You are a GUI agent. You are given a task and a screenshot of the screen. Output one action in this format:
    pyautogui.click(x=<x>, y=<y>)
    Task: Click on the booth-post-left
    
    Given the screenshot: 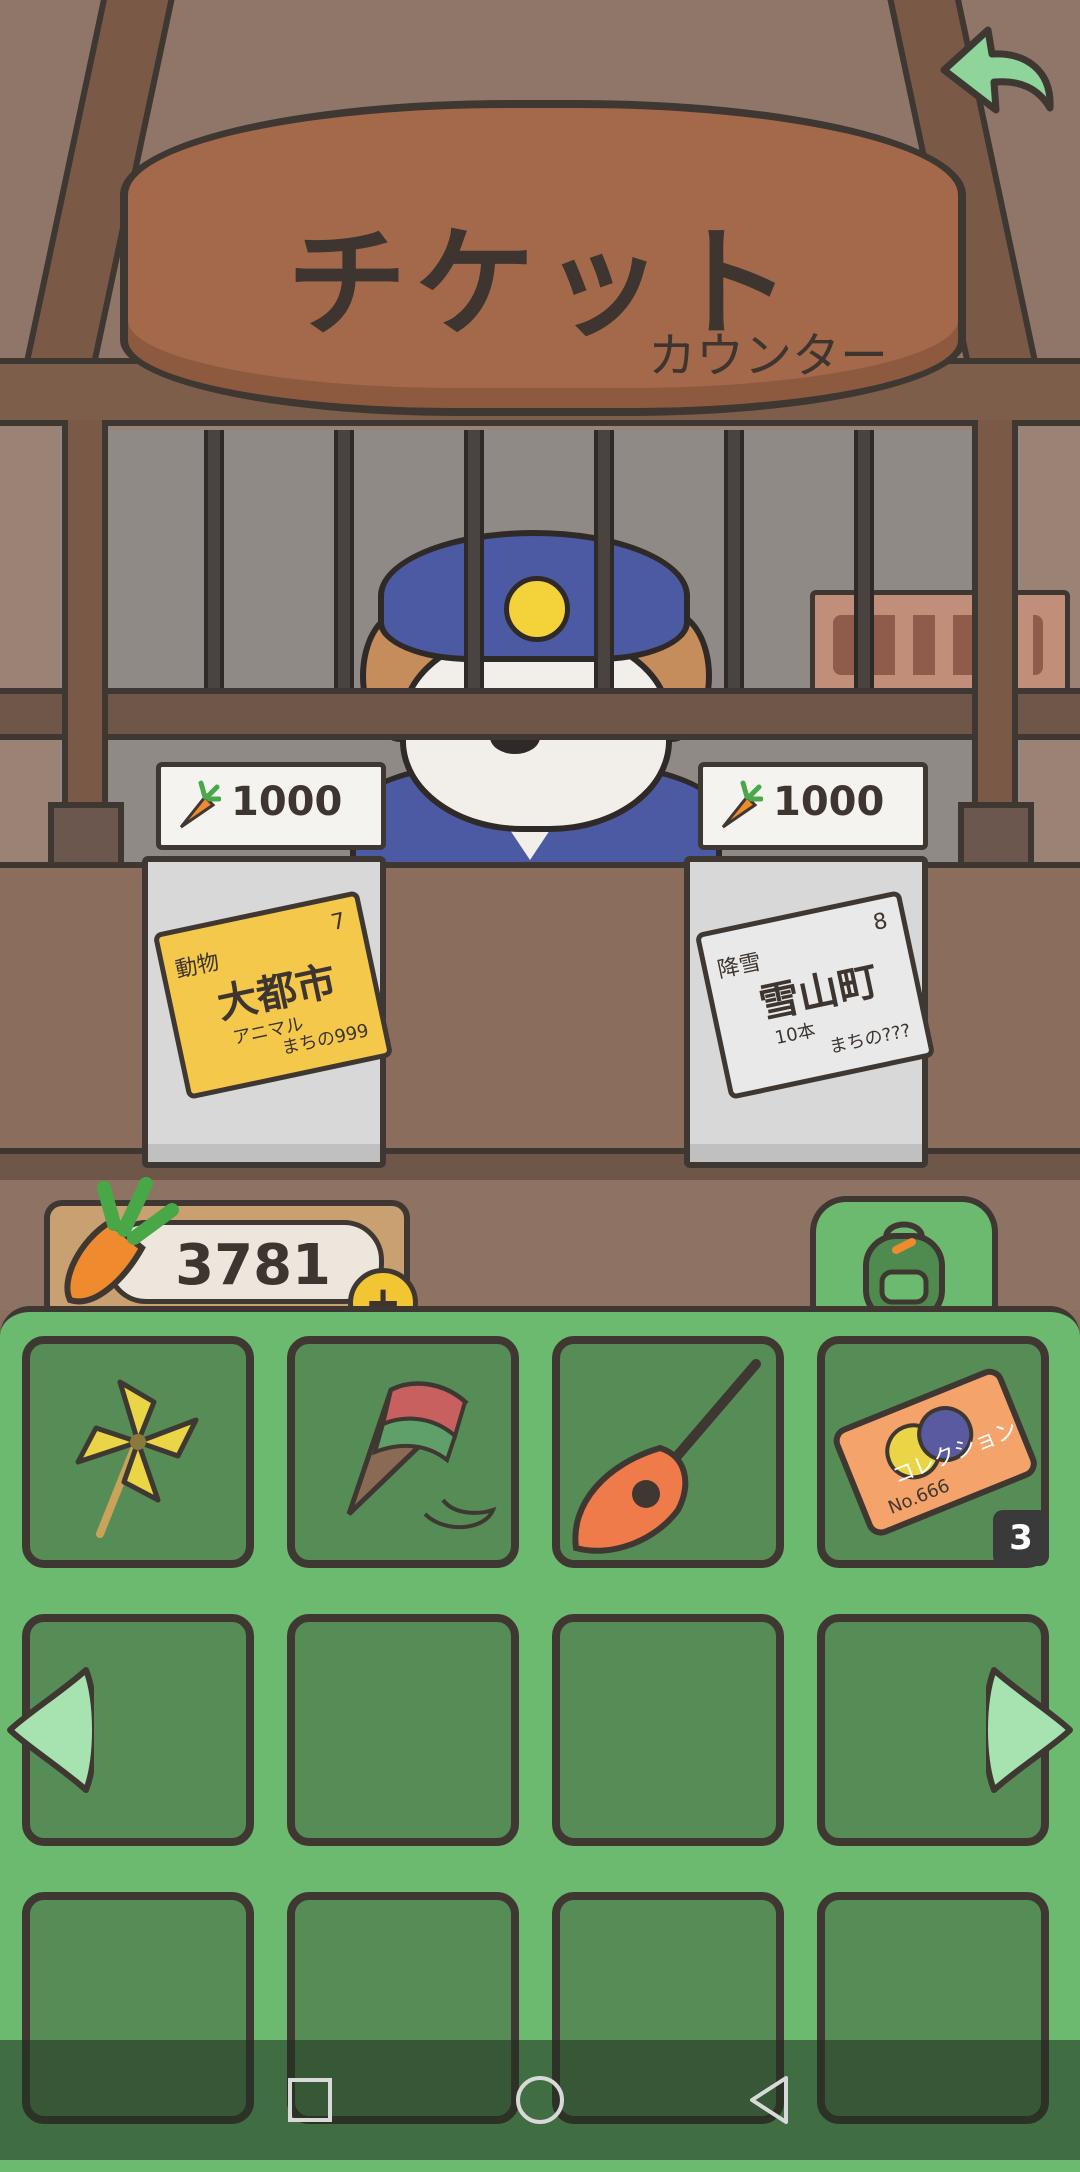 What is the action you would take?
    pyautogui.click(x=85, y=638)
    